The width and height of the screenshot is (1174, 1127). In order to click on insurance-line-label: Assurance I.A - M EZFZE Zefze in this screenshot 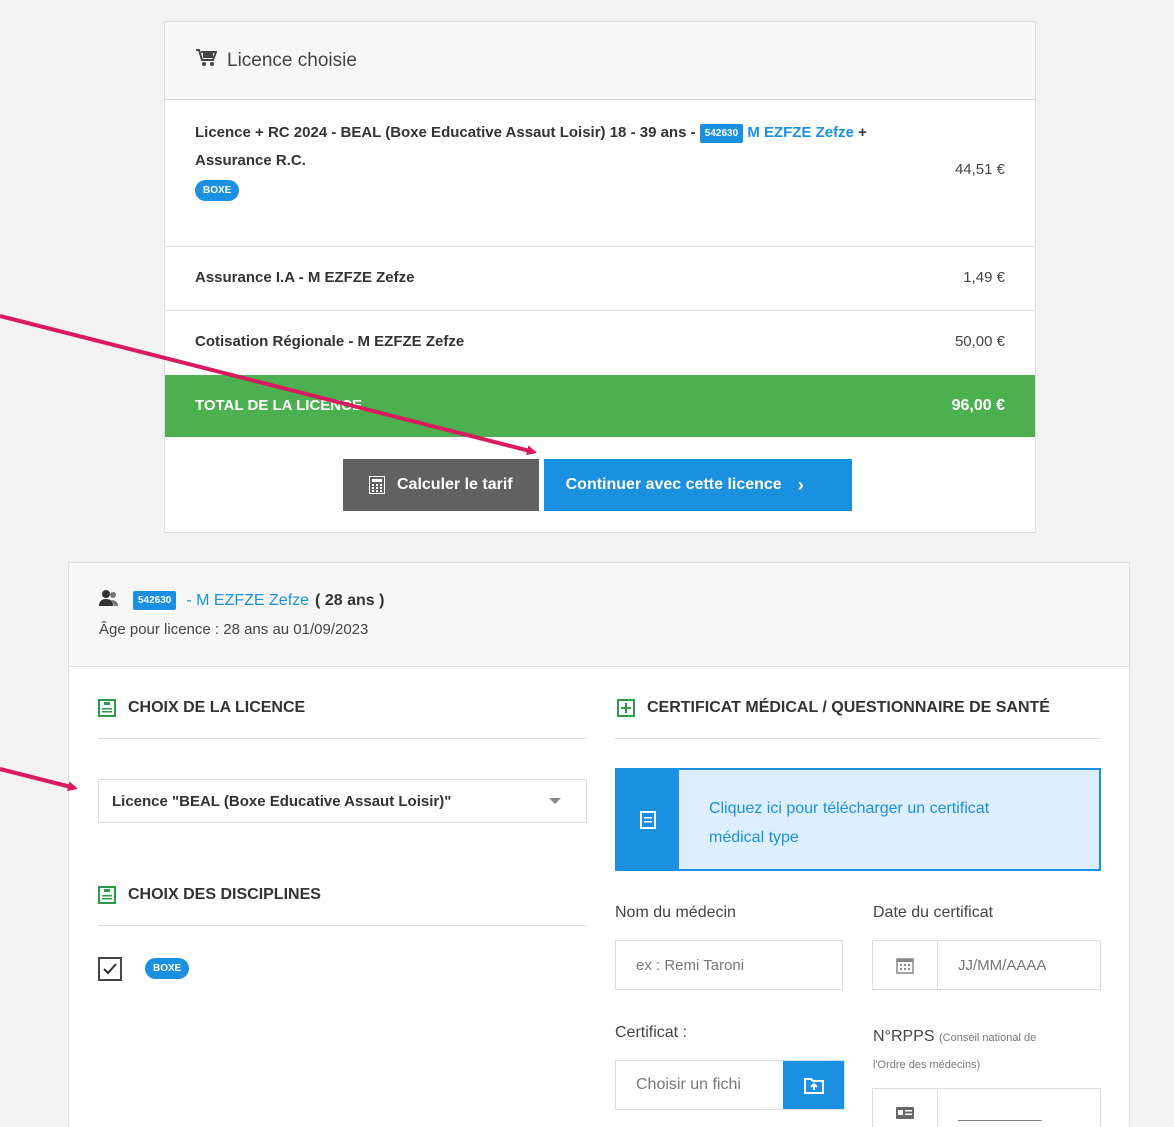, I will do `click(305, 277)`.